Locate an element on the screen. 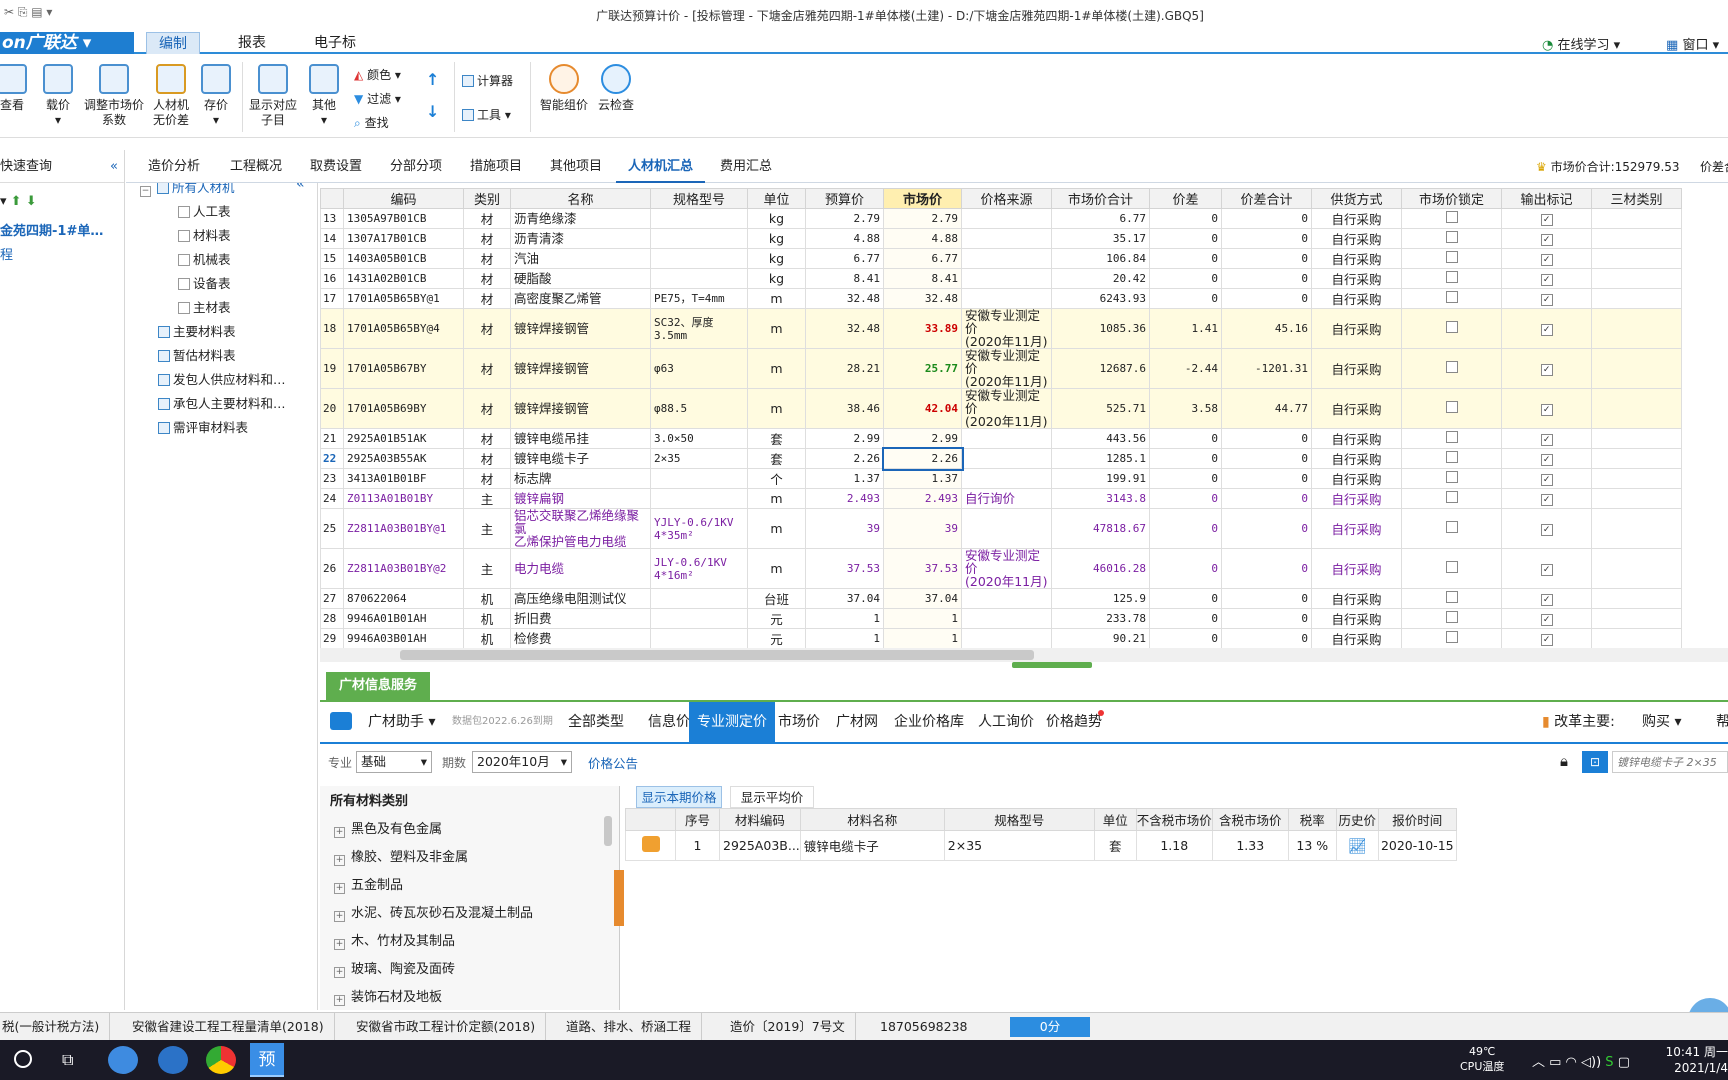  cell-total: 233.78 is located at coordinates (1100, 618).